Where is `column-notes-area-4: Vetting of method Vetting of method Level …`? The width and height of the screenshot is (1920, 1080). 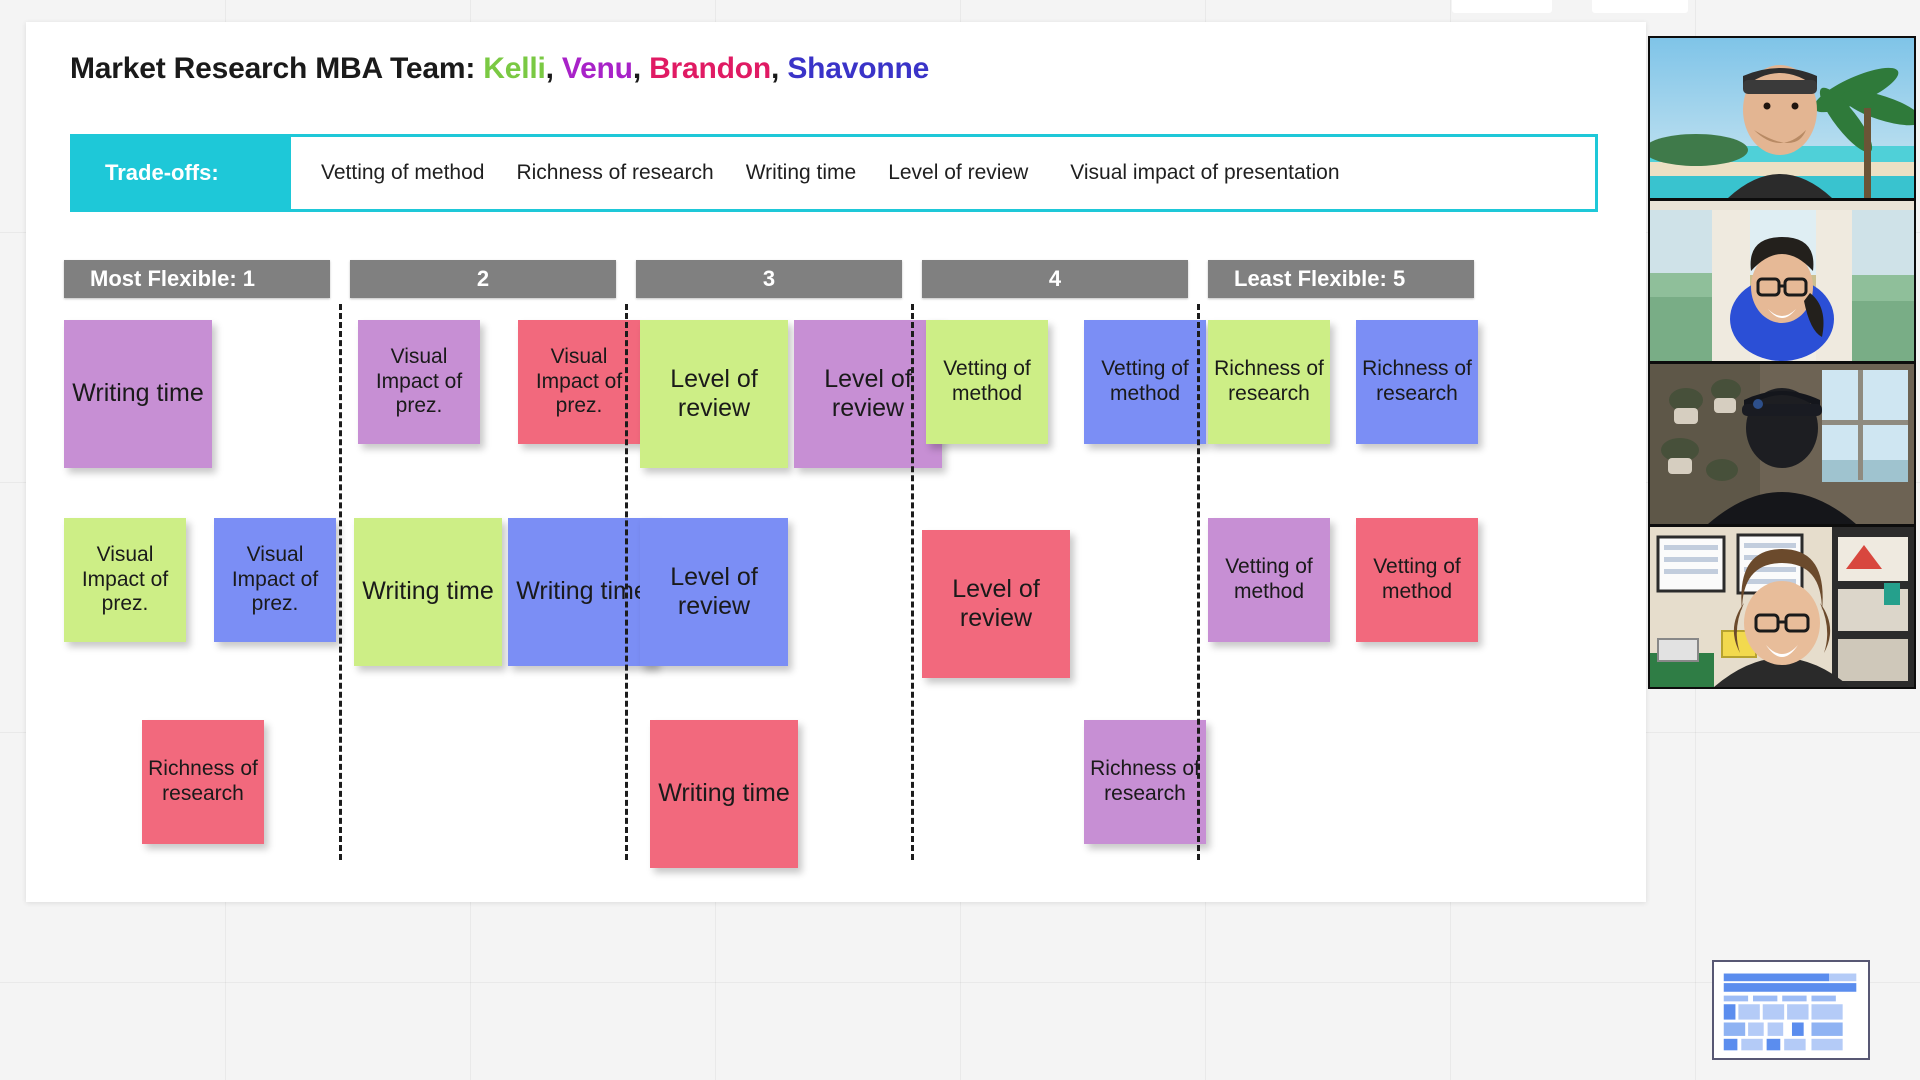 column-notes-area-4: Vetting of method Vetting of method Level … is located at coordinates (1064, 610).